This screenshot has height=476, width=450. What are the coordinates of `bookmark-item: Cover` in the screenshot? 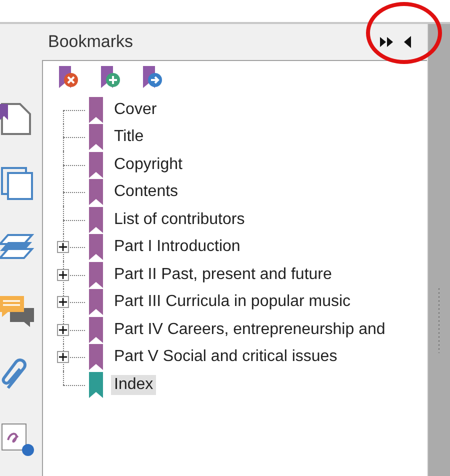 It's located at (135, 110).